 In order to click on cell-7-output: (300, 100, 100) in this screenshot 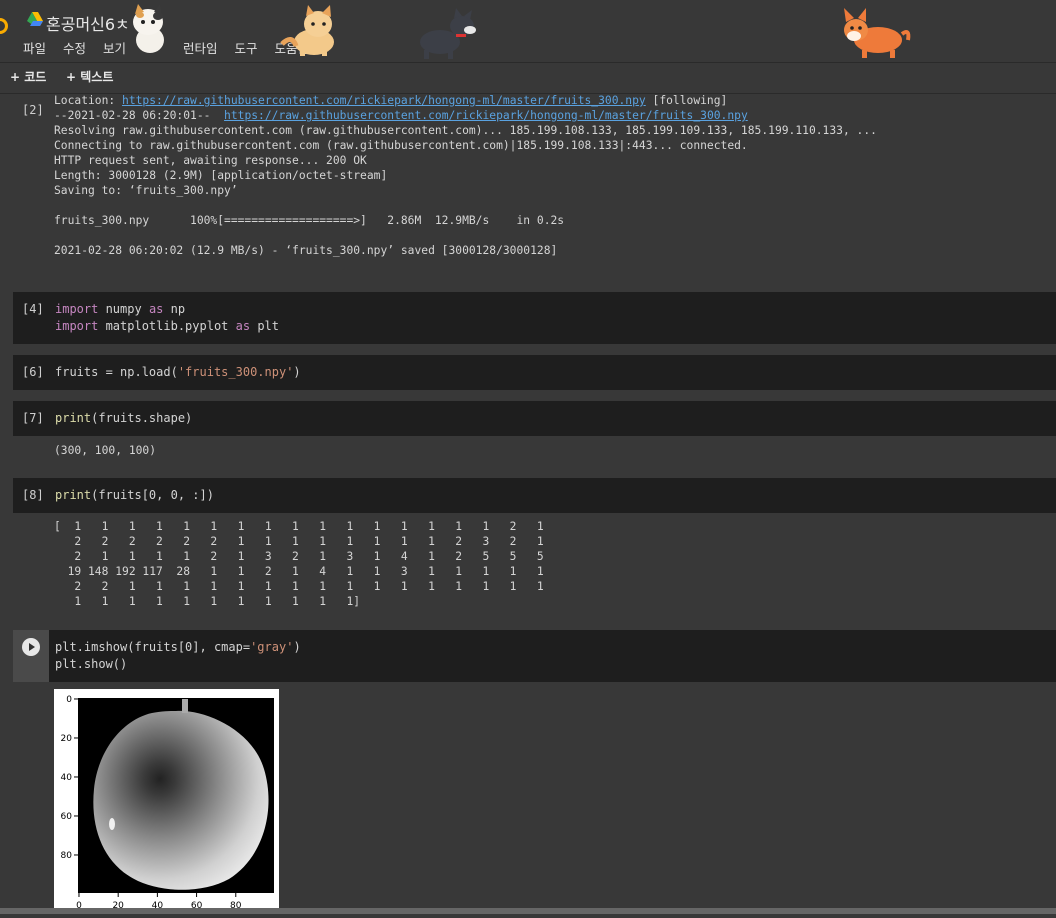, I will do `click(105, 450)`.